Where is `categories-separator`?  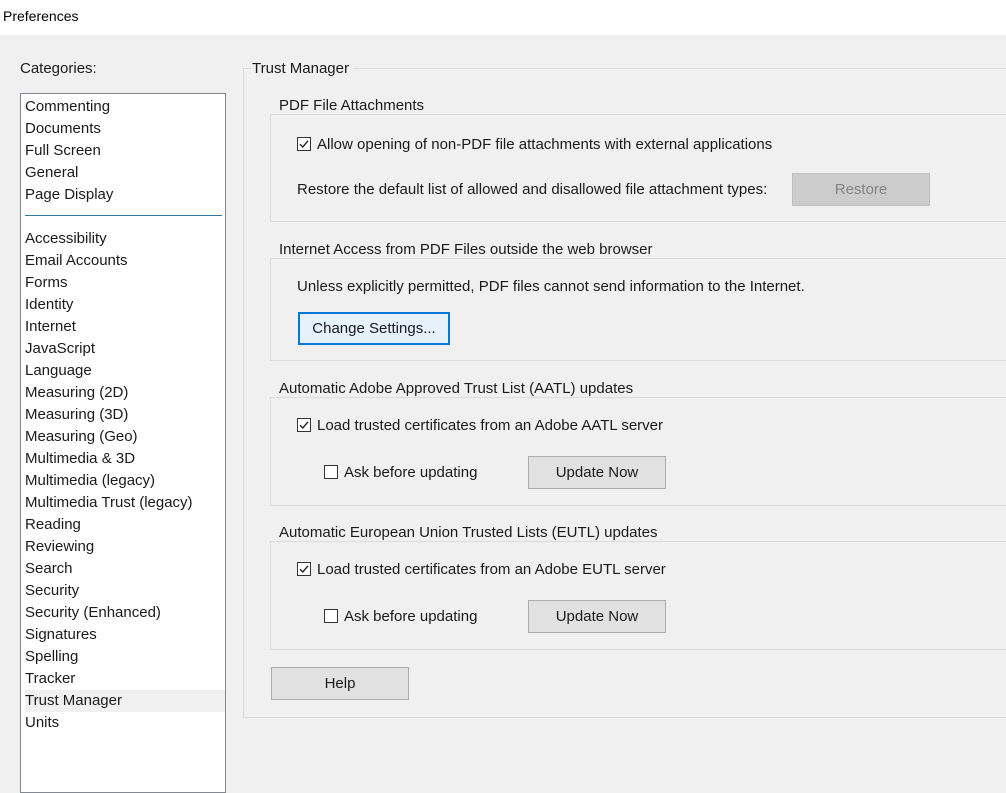
categories-separator is located at coordinates (123, 215).